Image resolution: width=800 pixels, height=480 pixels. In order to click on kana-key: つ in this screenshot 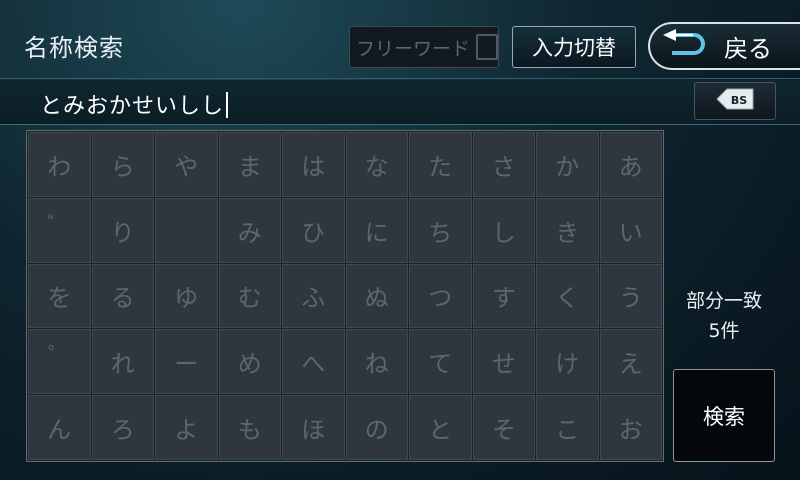, I will do `click(440, 296)`.